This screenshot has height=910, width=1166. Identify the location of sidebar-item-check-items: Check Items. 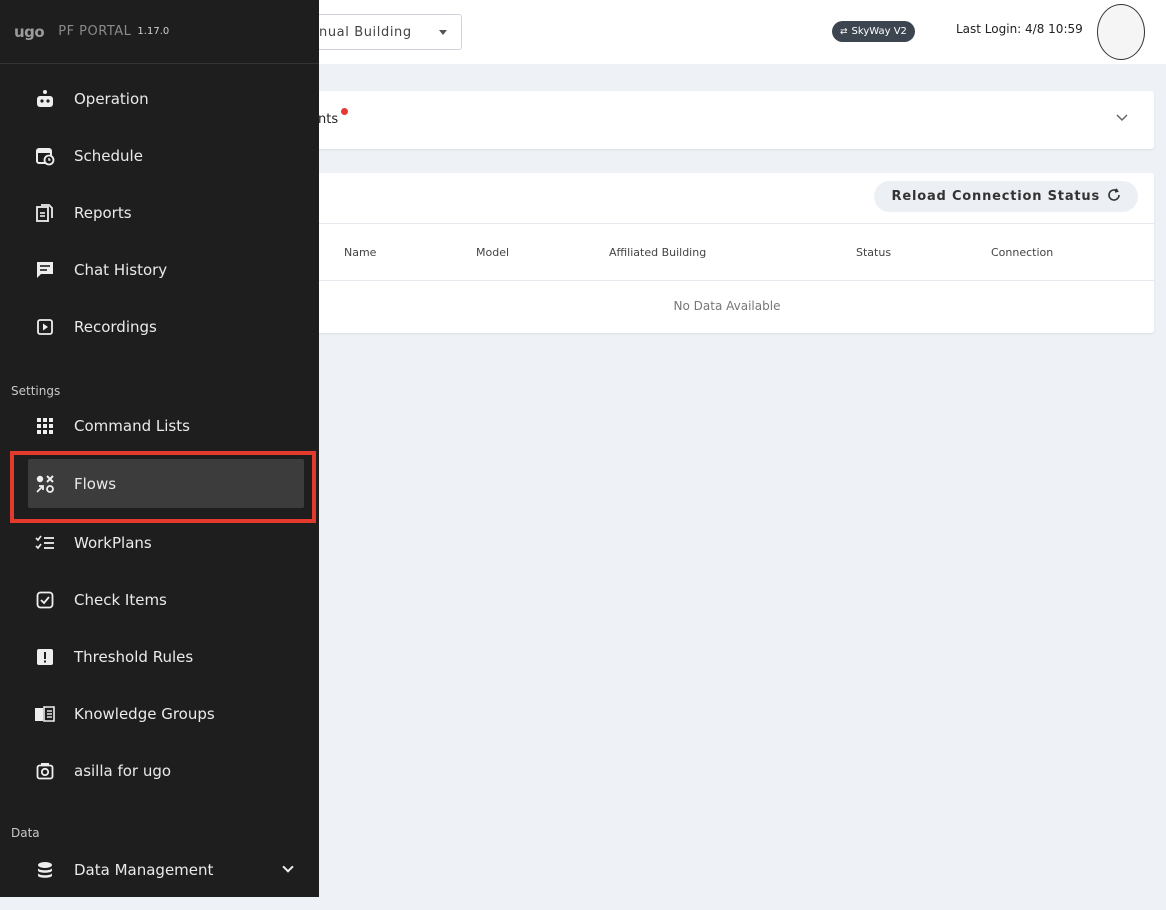
(166, 599).